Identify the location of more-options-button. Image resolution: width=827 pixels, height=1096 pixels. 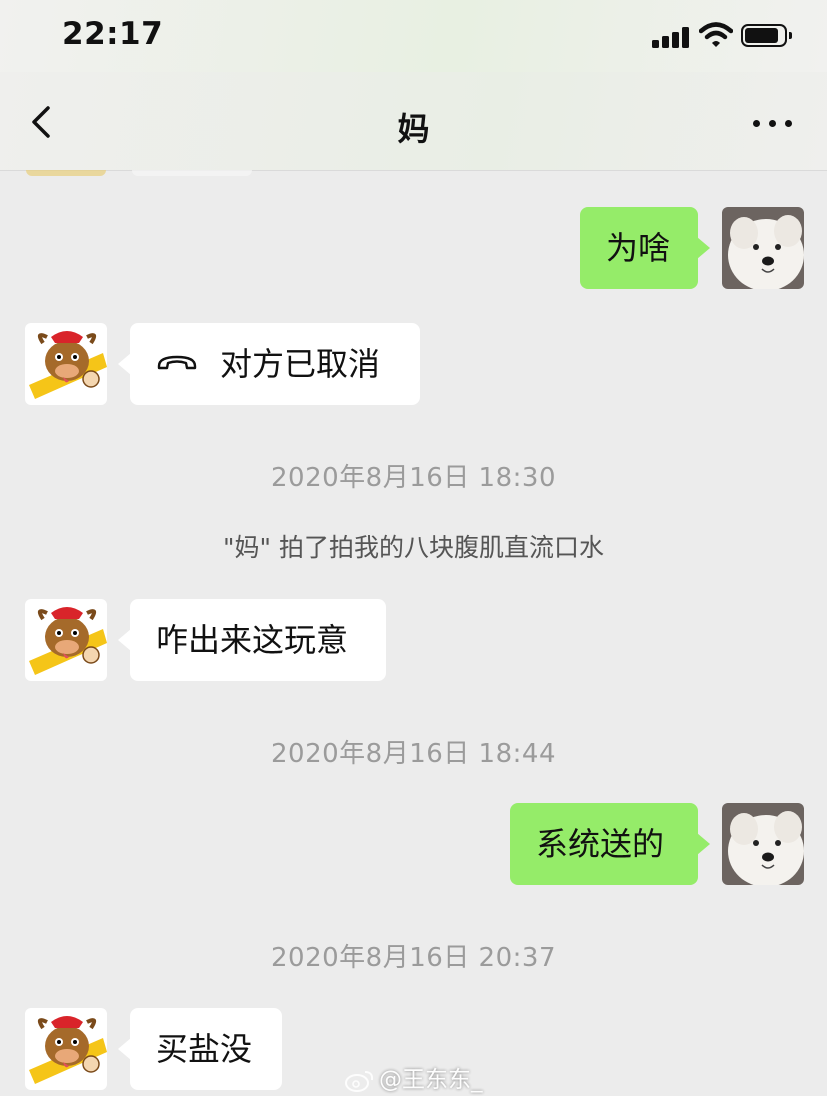
(773, 123).